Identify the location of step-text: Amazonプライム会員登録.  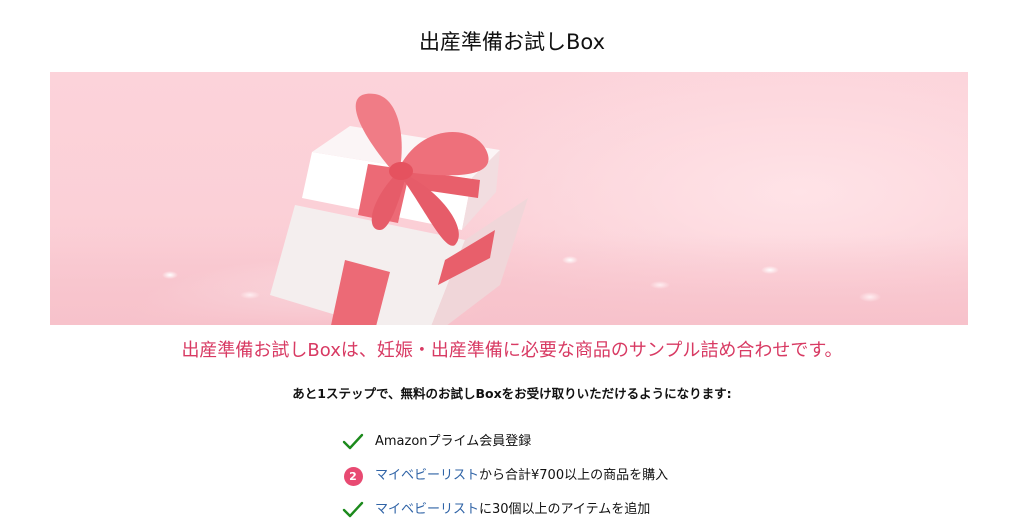
(453, 441).